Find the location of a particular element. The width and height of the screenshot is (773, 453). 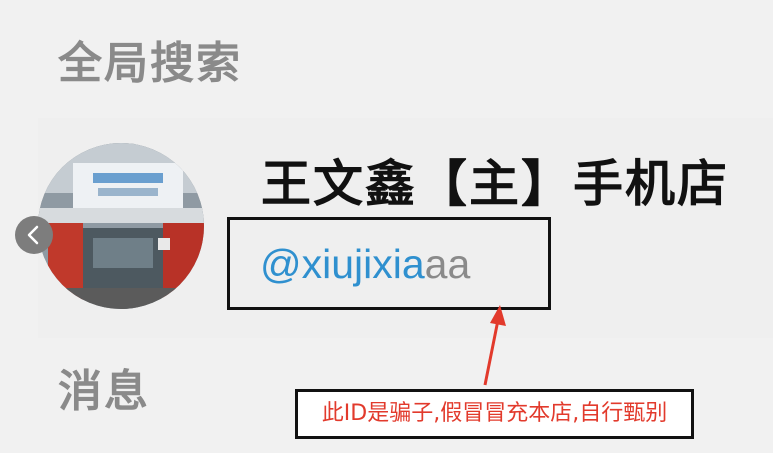

chevron-left-icon is located at coordinates (33, 235).